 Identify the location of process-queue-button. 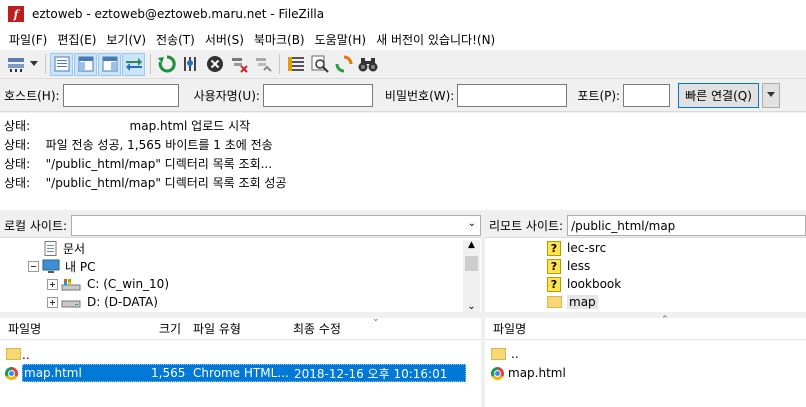
(190, 64).